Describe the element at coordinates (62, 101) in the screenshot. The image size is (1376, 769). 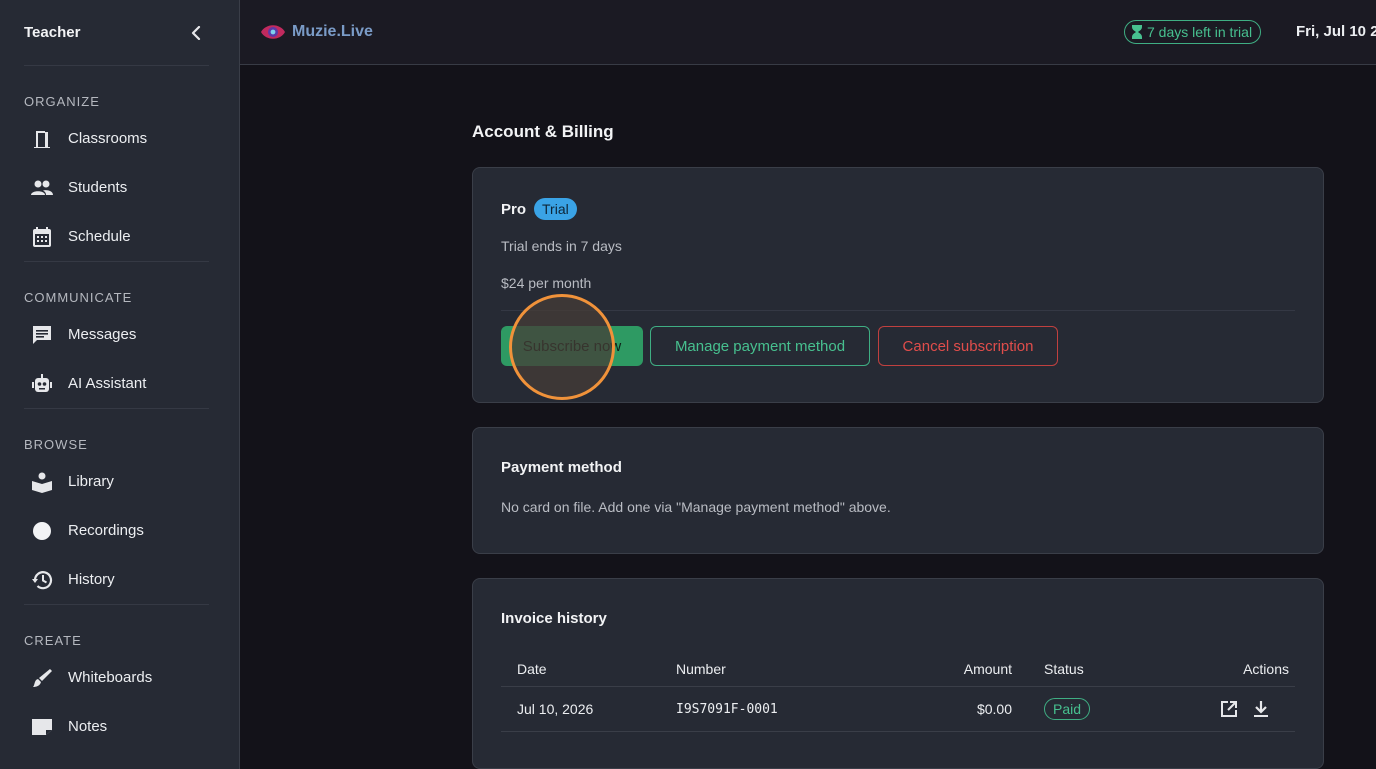
I see `section-organize: ORGANIZE` at that location.